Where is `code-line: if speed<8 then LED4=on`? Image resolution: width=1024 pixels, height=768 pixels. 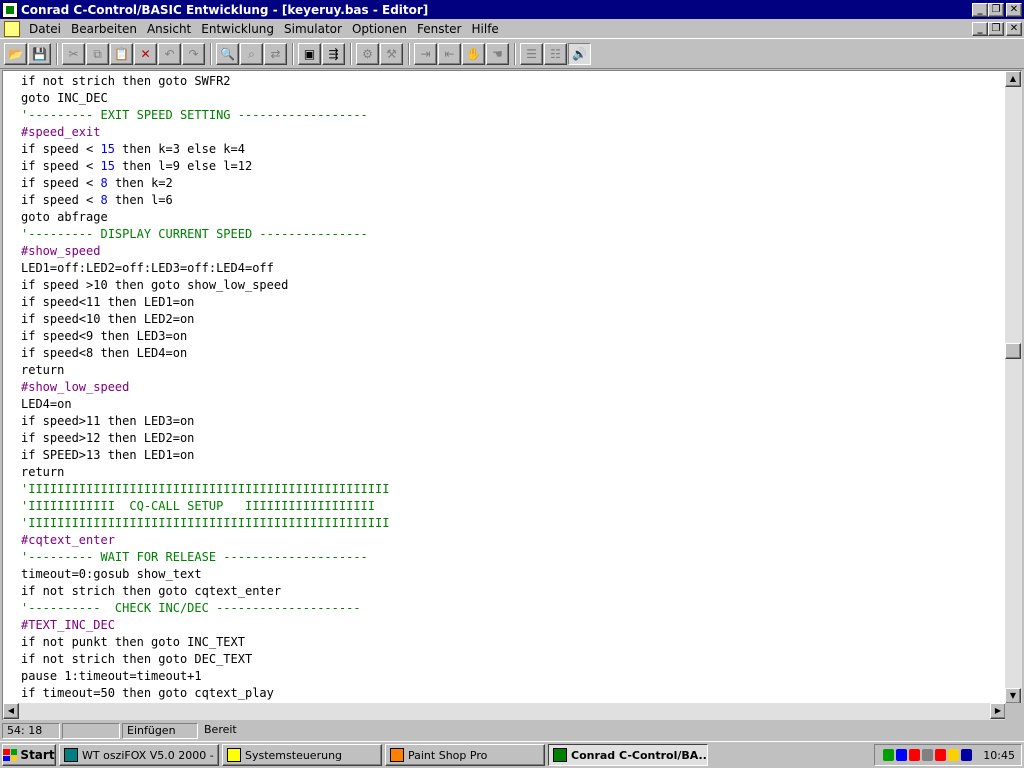 code-line: if speed<8 then LED4=on is located at coordinates (513, 353).